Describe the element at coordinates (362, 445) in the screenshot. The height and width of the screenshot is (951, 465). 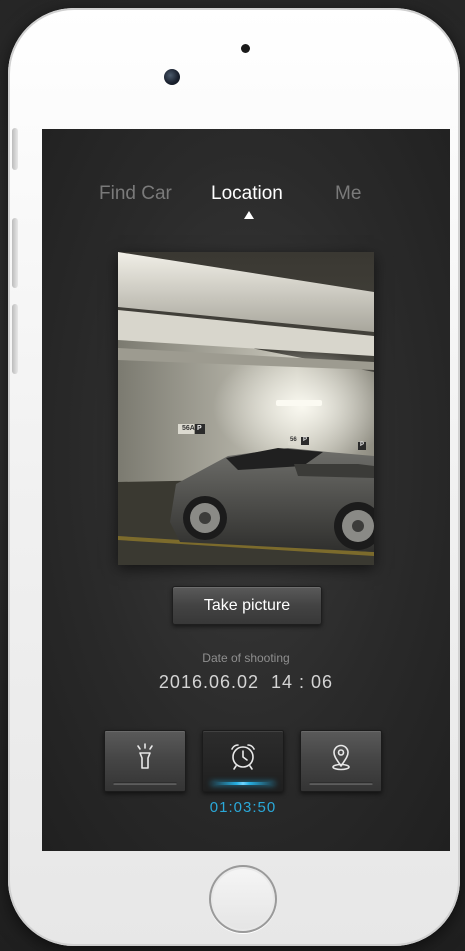
I see `parking-sign-p3: P` at that location.